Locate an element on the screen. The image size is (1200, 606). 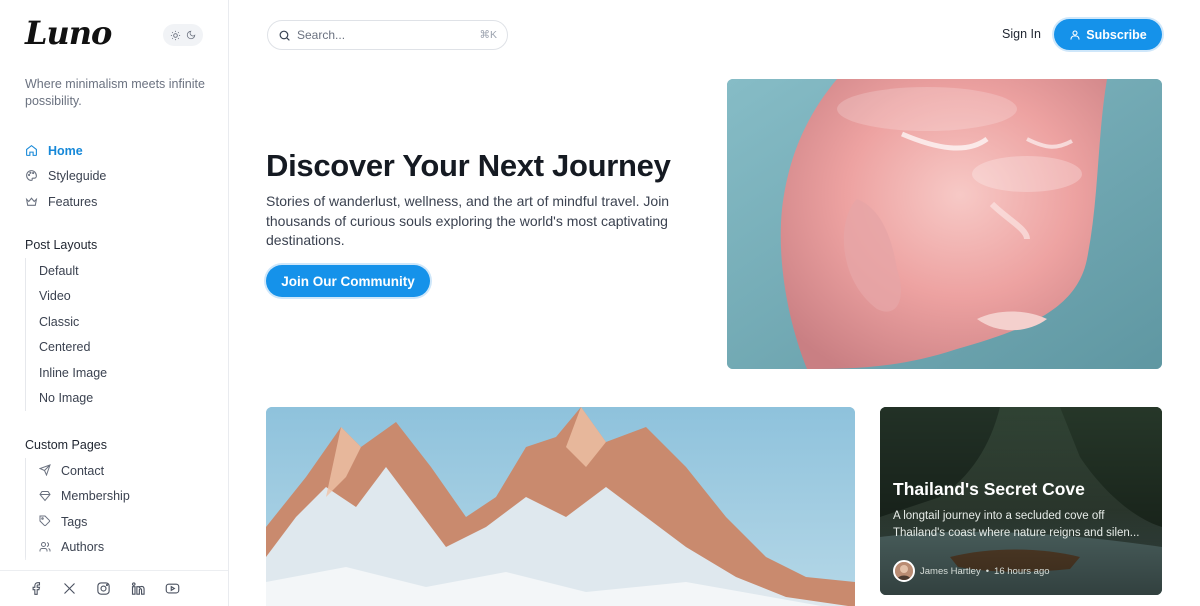
instagram-icon is located at coordinates (103, 588).